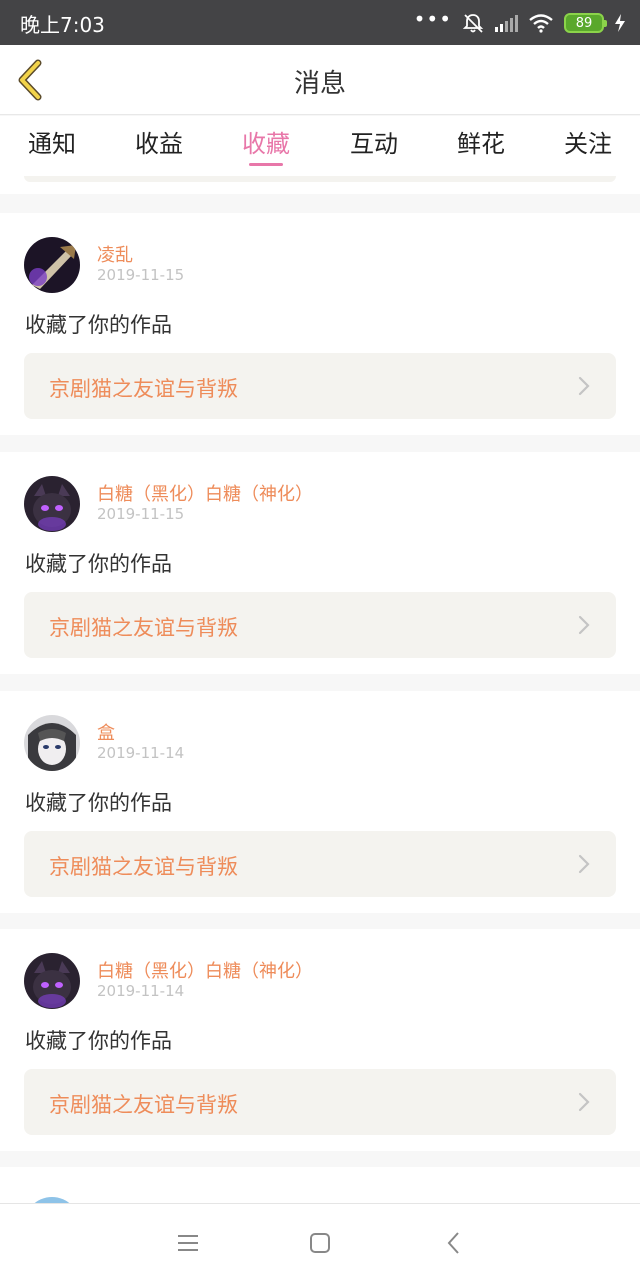  What do you see at coordinates (620, 23) in the screenshot?
I see `charging-icon` at bounding box center [620, 23].